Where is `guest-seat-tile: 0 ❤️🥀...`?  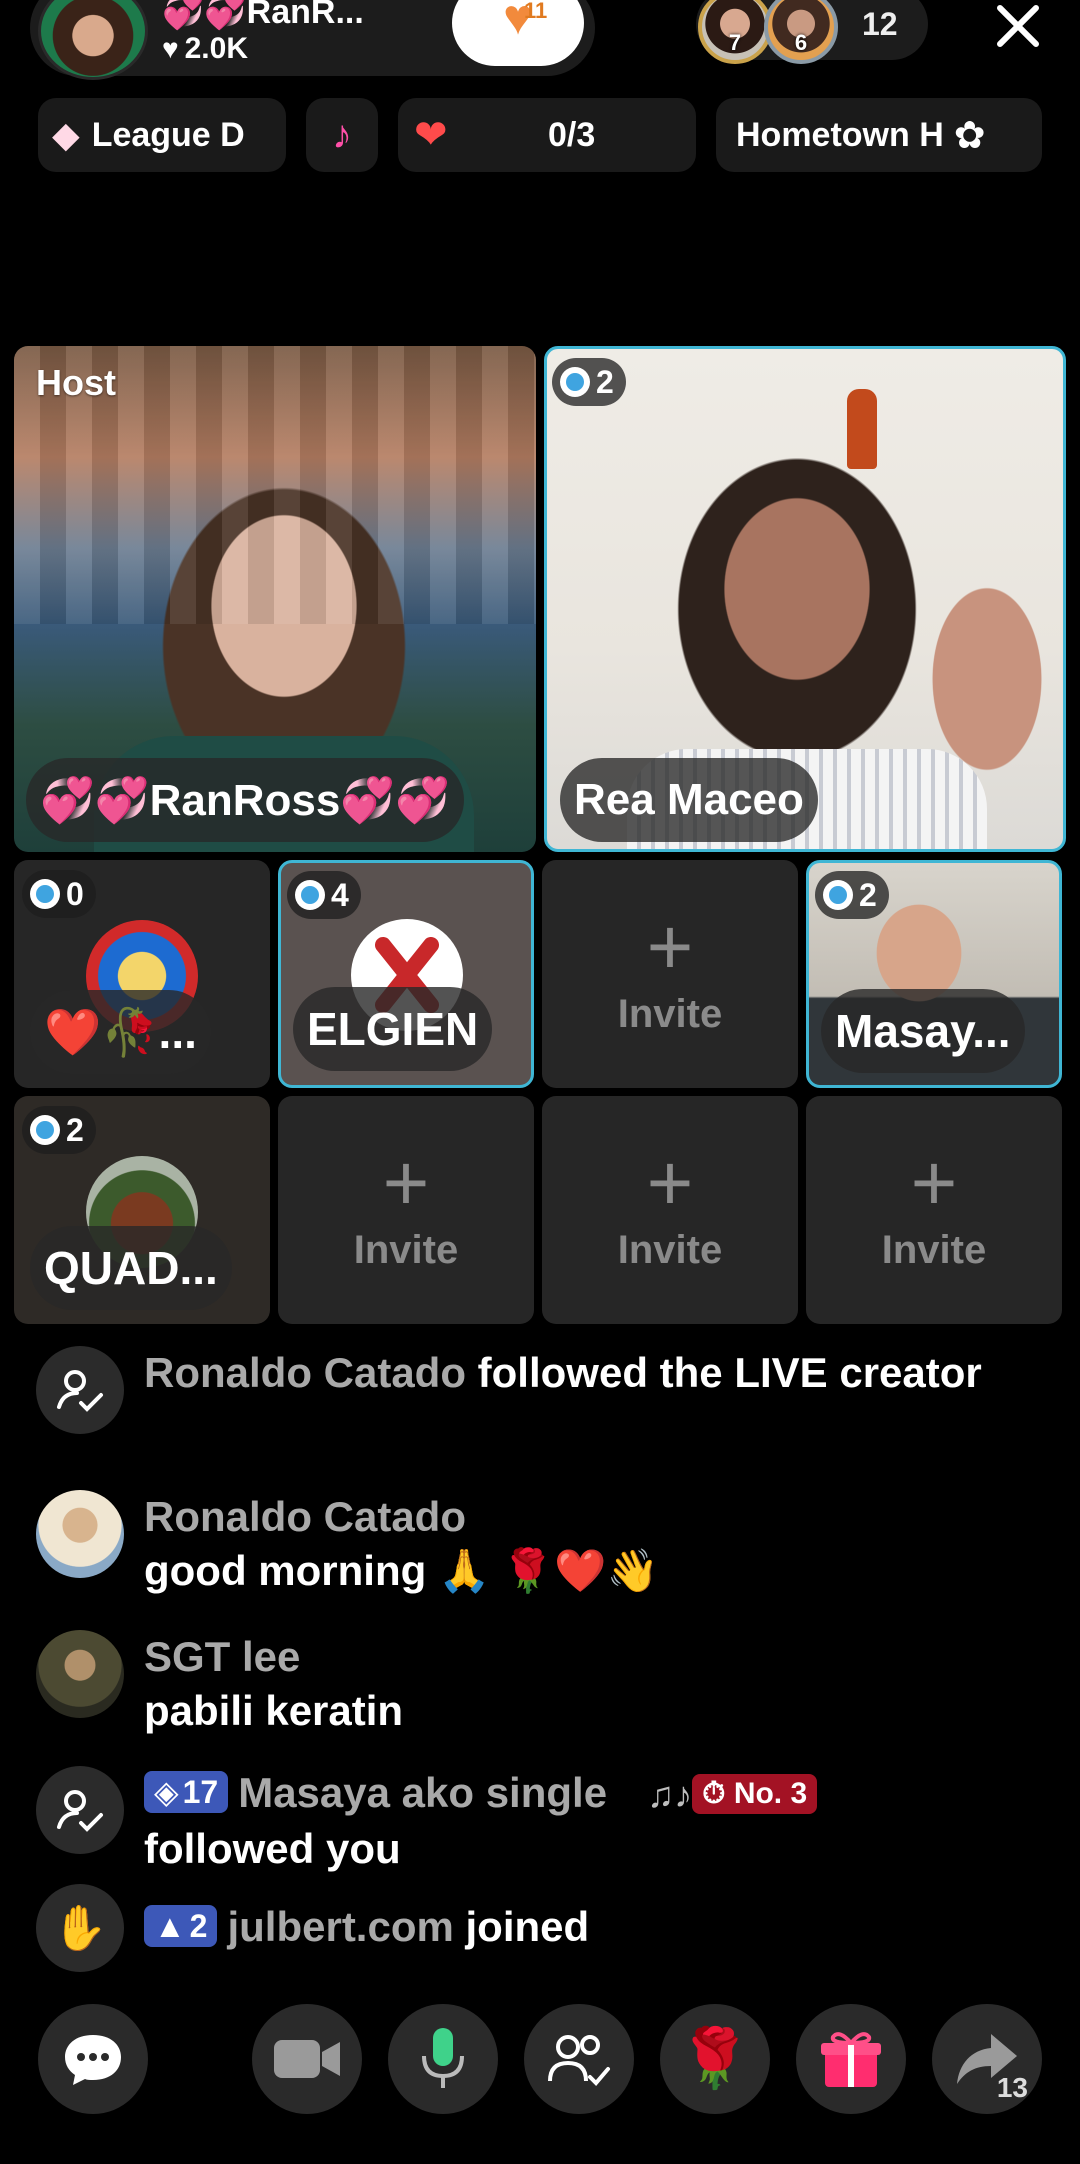
guest-seat-tile: 0 ❤️🥀... is located at coordinates (142, 974).